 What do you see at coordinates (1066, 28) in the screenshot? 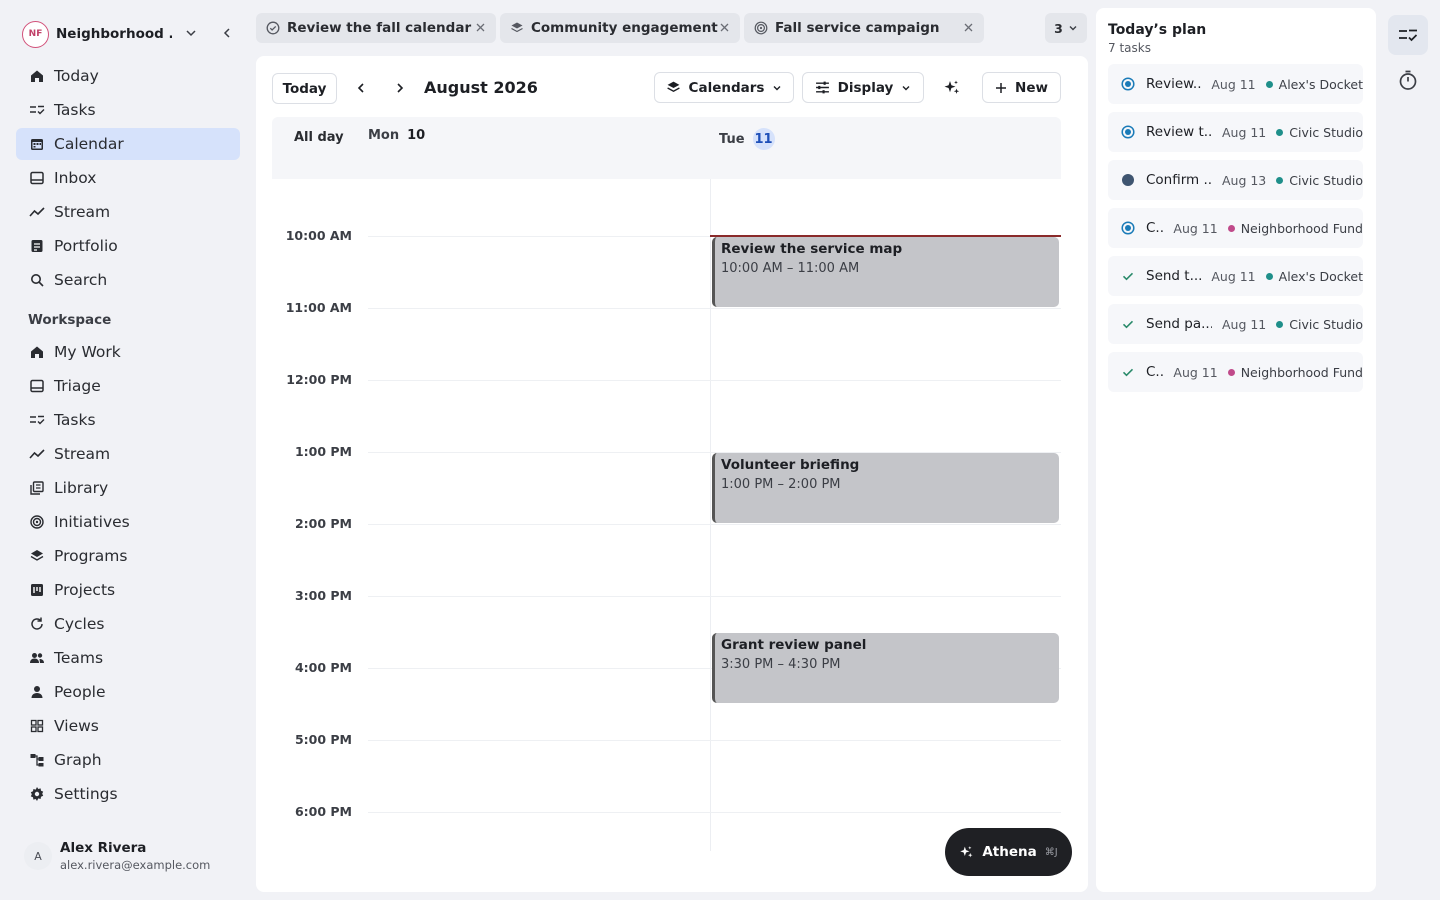
I see `tab-overflow-button: 3` at bounding box center [1066, 28].